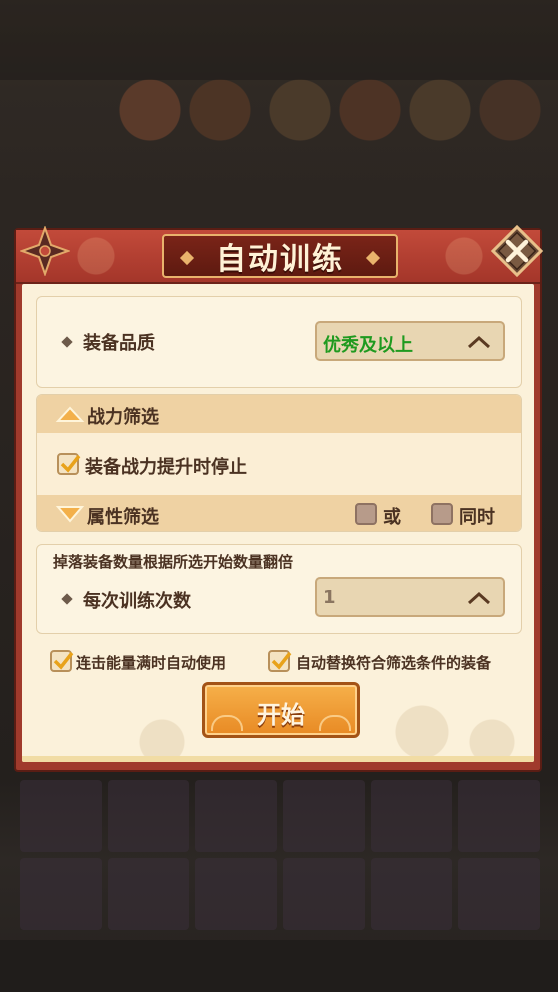  I want to click on power-filter-header: 战力筛选, so click(279, 414).